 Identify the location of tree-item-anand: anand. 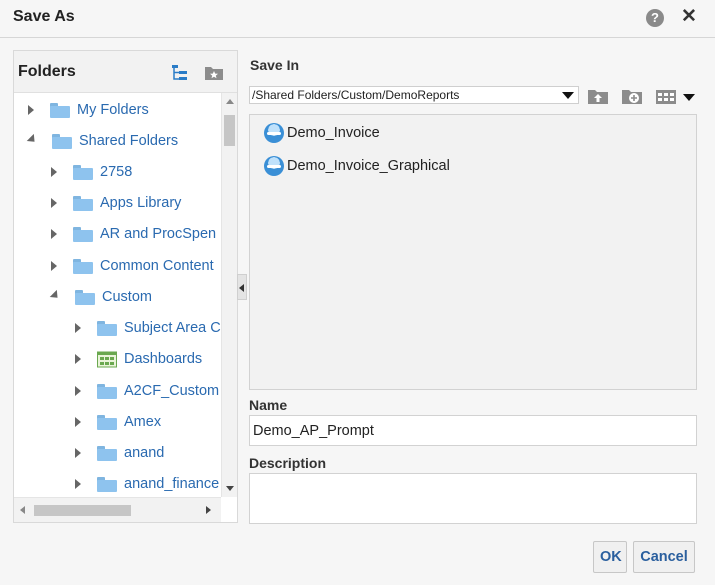
(118, 453).